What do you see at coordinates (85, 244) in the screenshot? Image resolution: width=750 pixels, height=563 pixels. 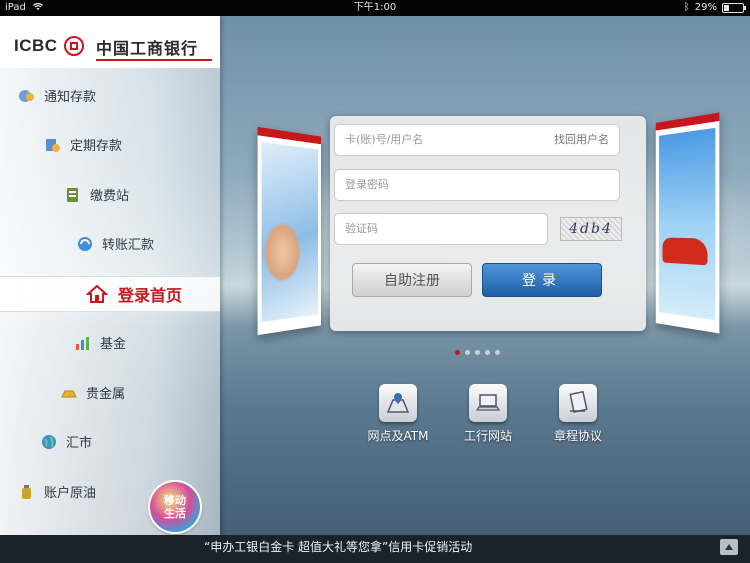 I see `transfer-icon` at bounding box center [85, 244].